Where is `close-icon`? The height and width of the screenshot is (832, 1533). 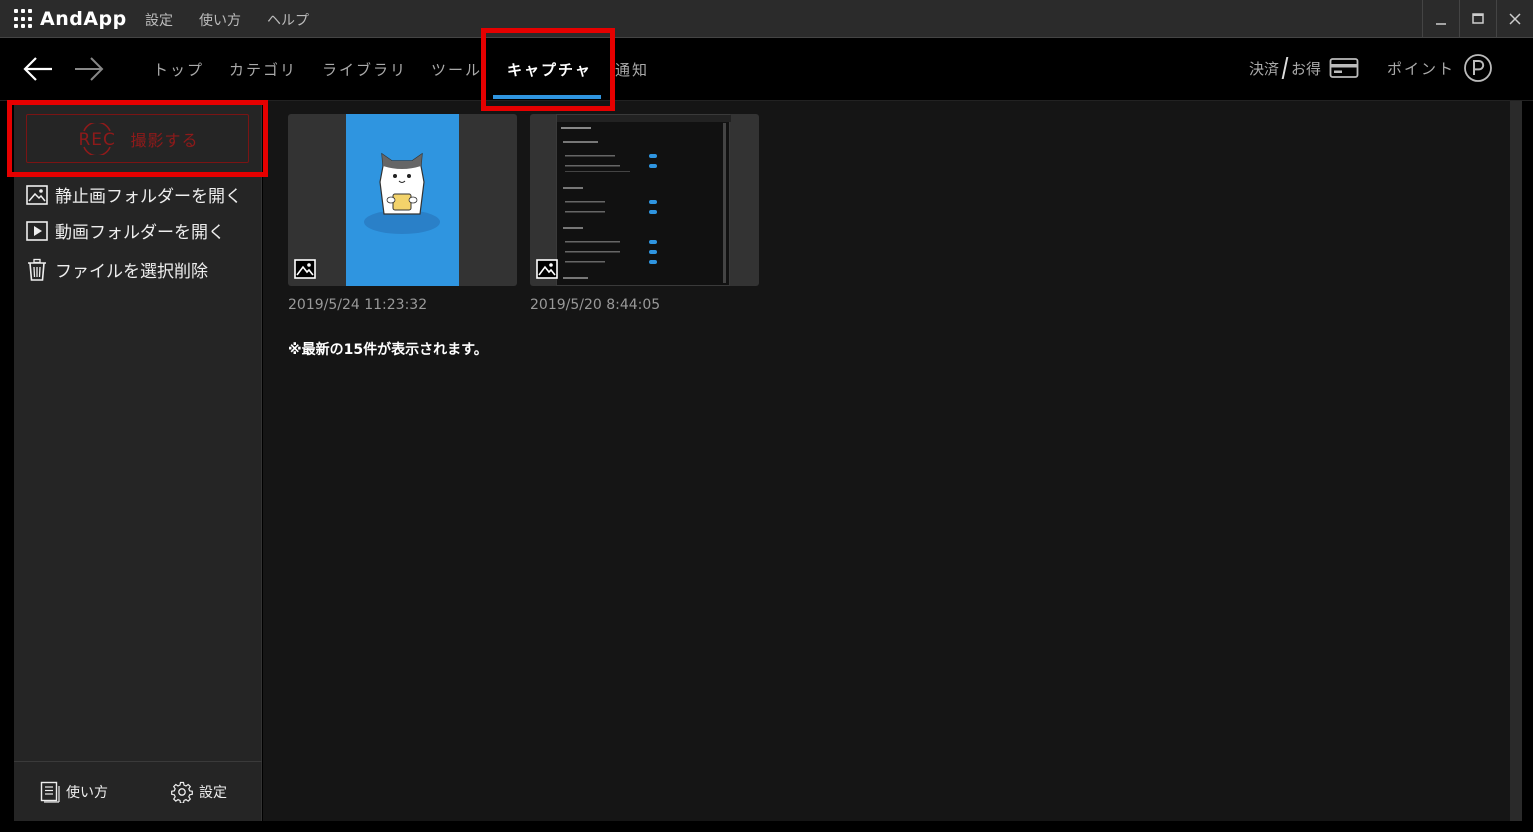
close-icon is located at coordinates (1515, 19).